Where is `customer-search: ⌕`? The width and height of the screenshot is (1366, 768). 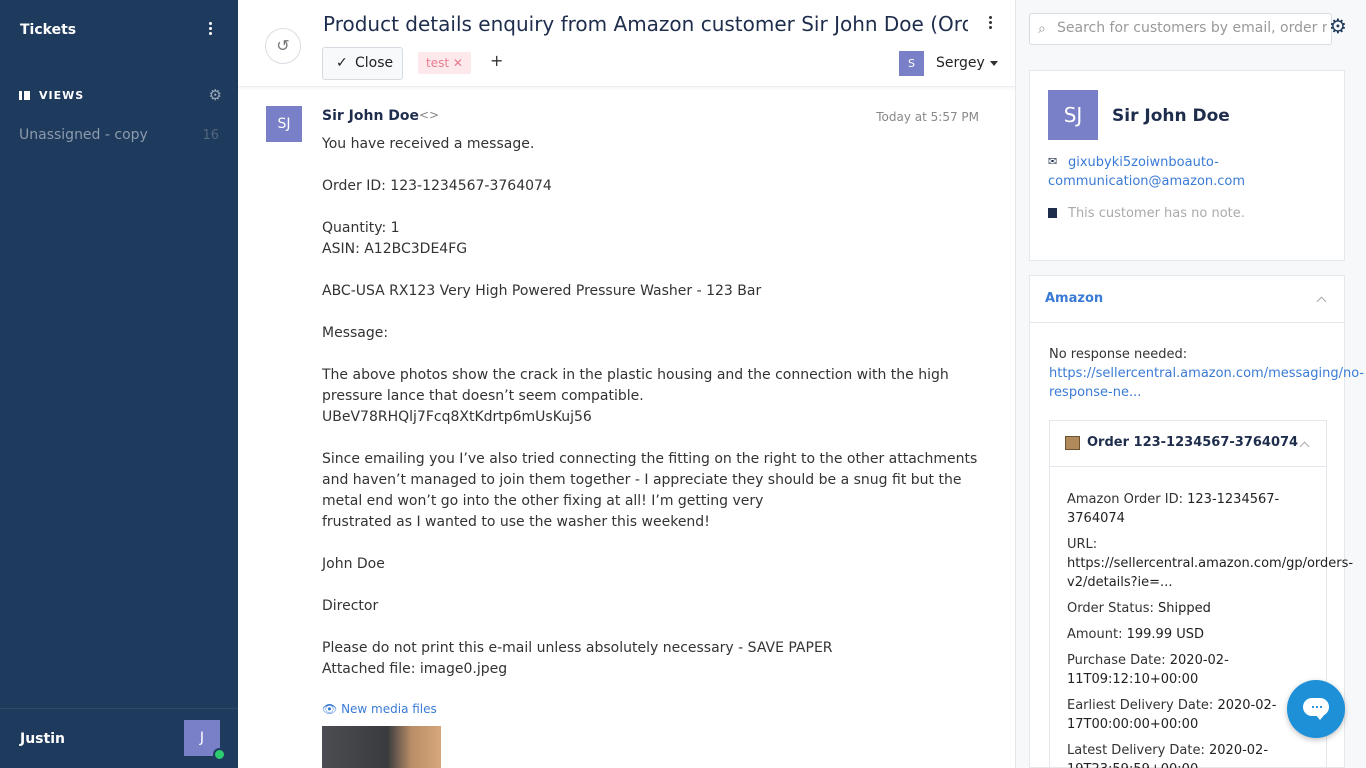 customer-search: ⌕ is located at coordinates (1180, 29).